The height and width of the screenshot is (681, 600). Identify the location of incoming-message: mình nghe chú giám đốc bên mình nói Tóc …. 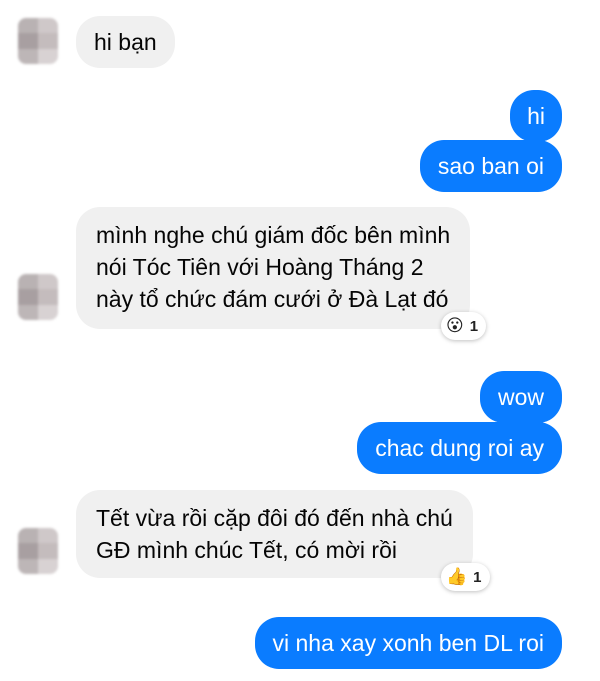
(273, 268).